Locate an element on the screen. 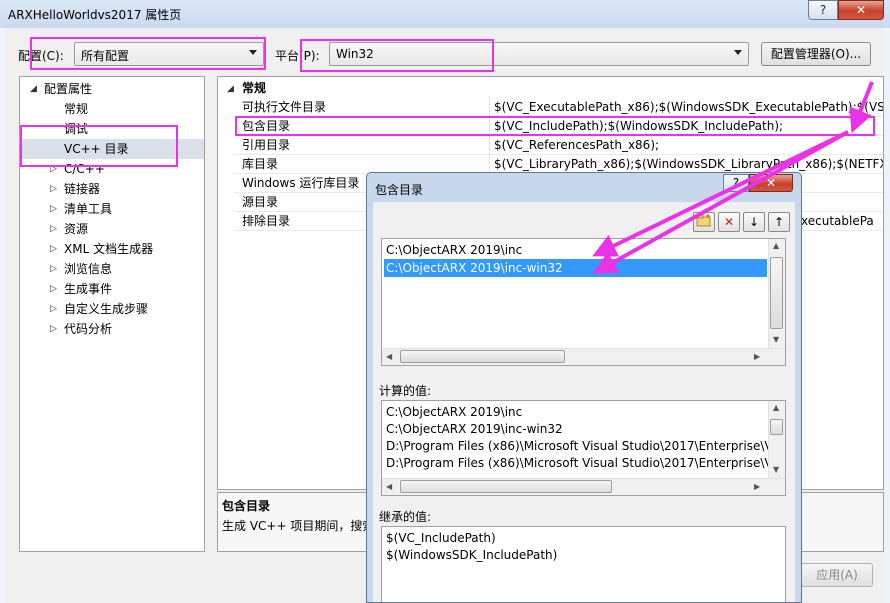 Image resolution: width=890 pixels, height=603 pixels. highlight-box-platform is located at coordinates (397, 55).